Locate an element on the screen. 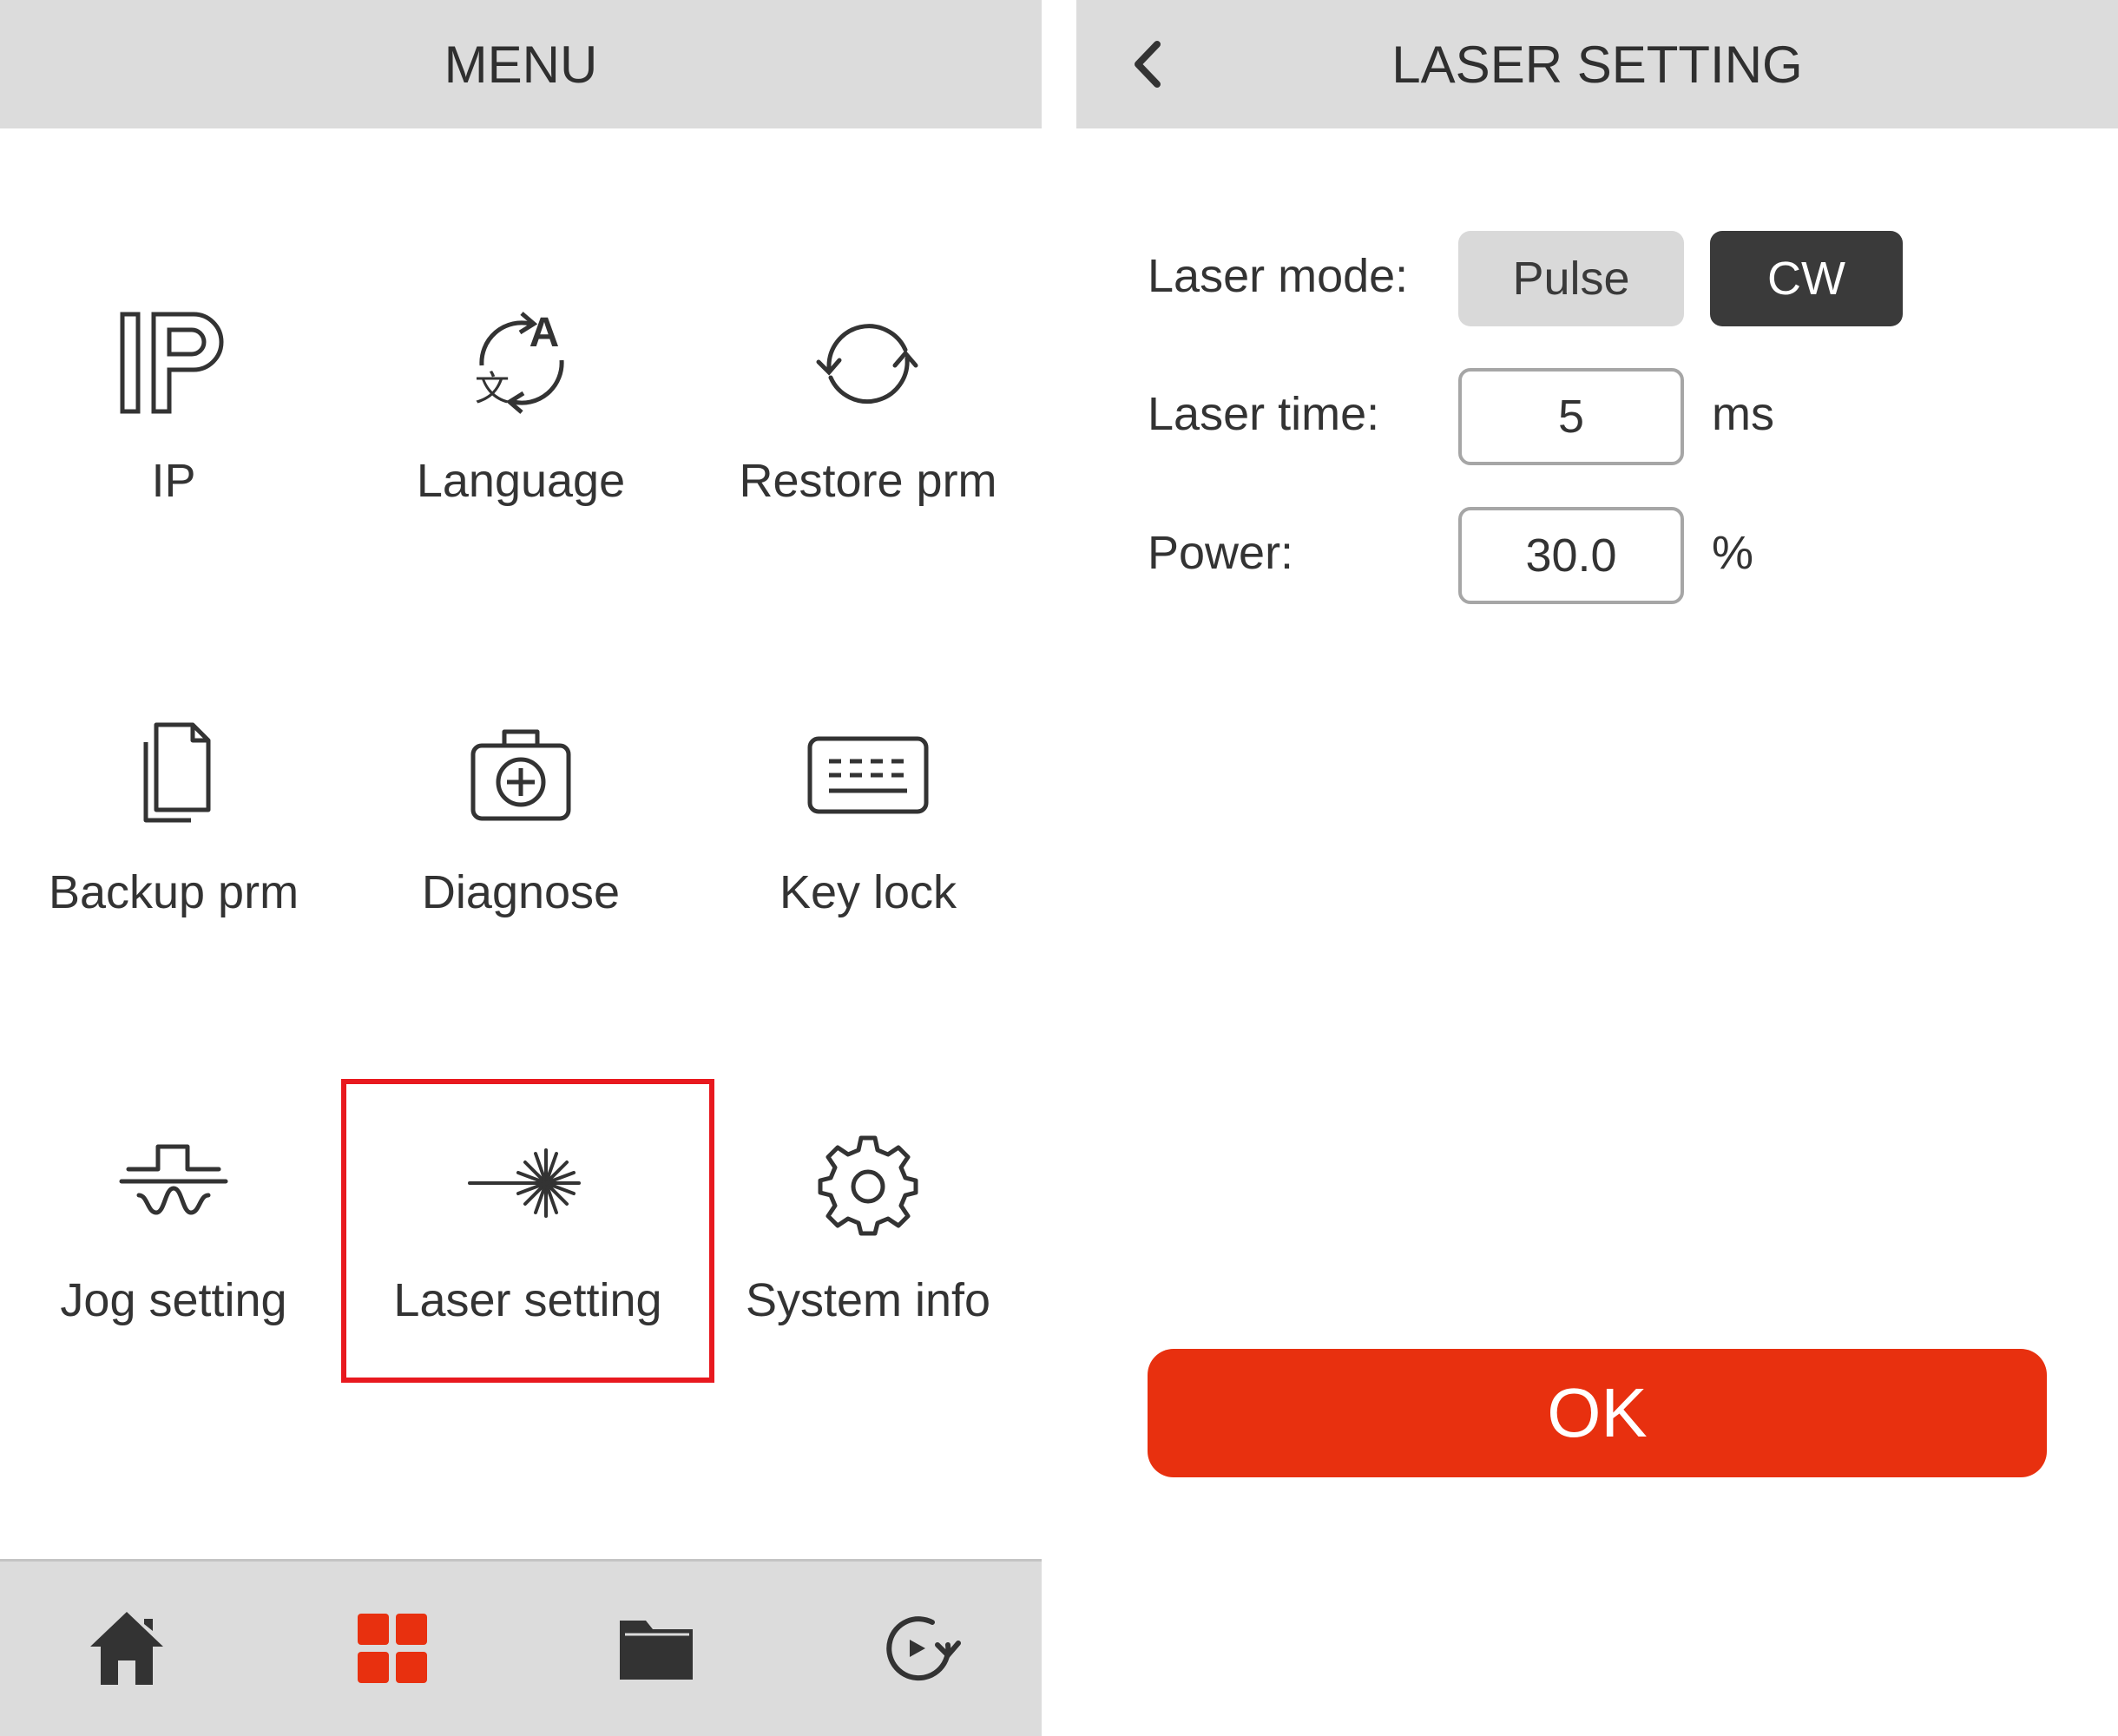 The width and height of the screenshot is (2118, 1736). menu-item-label: Backup prm is located at coordinates (173, 892).